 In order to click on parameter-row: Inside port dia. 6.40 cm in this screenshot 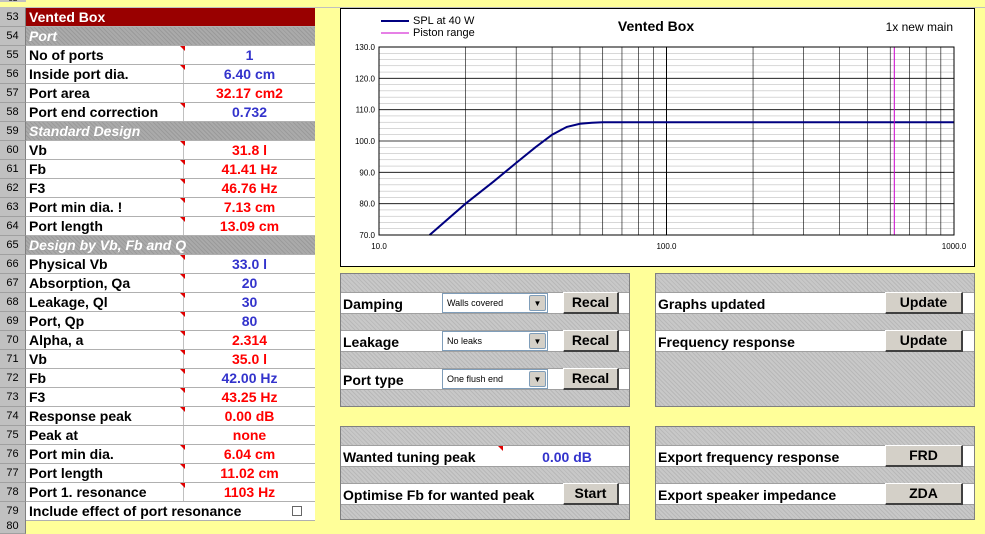, I will do `click(170, 74)`.